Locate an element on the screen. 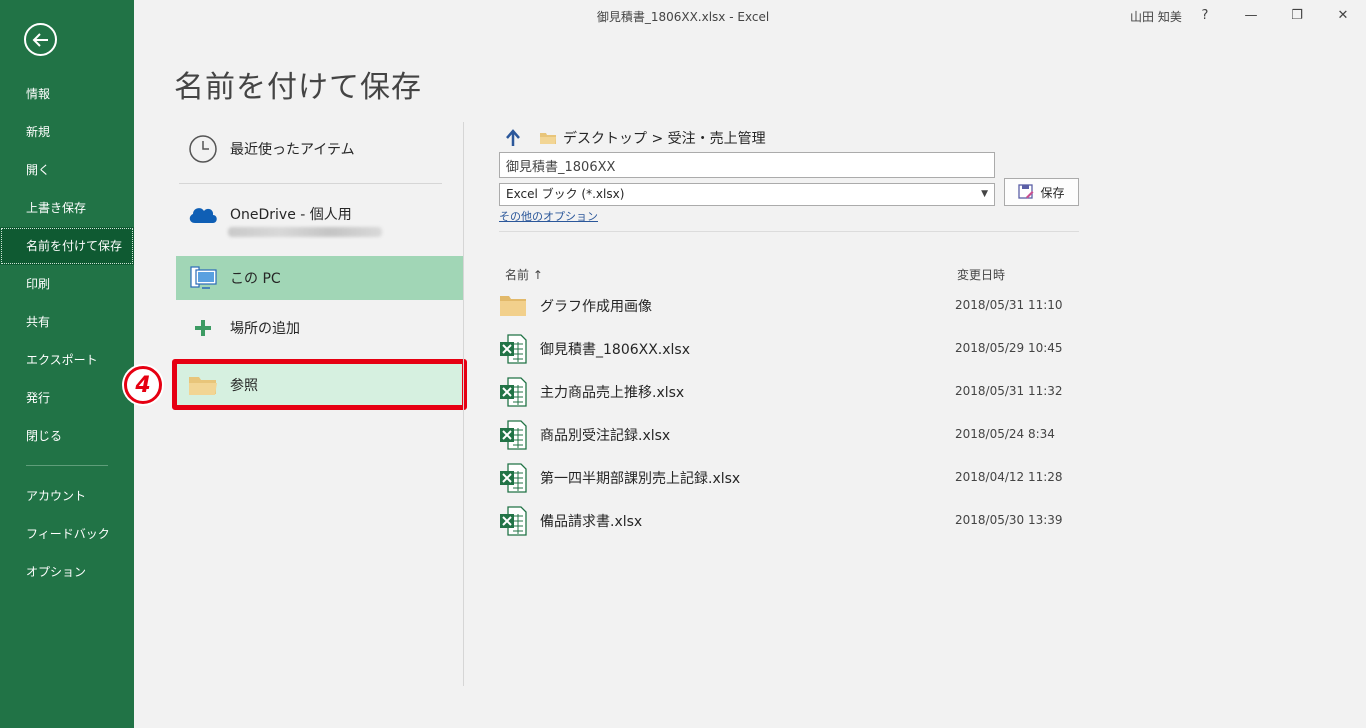 This screenshot has height=728, width=1366. file-row: 商品別受注記録.xlsx 2018/05/24 8:34 is located at coordinates (788, 434).